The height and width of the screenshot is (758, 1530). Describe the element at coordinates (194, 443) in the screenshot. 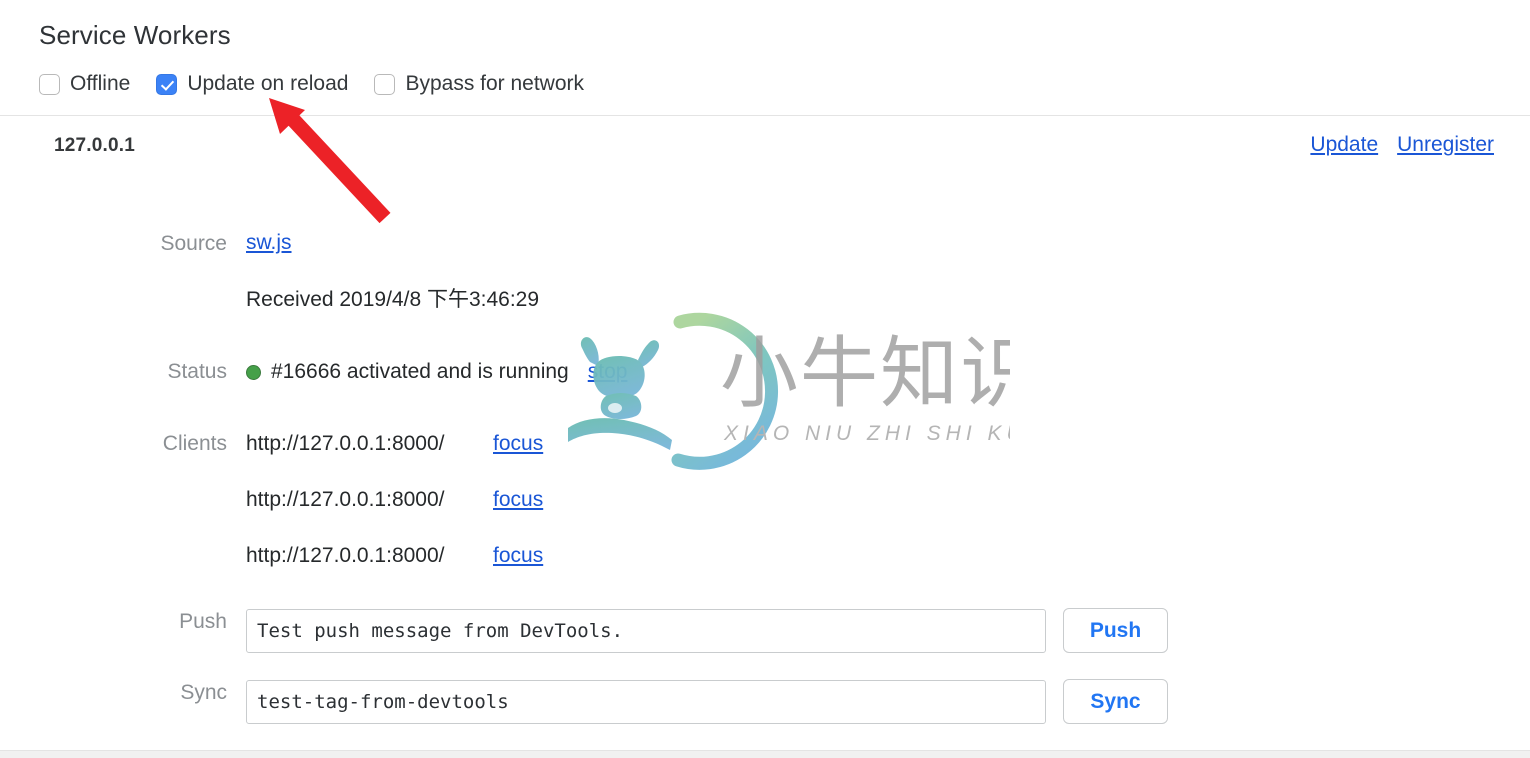

I see `clients-label: Clients` at that location.